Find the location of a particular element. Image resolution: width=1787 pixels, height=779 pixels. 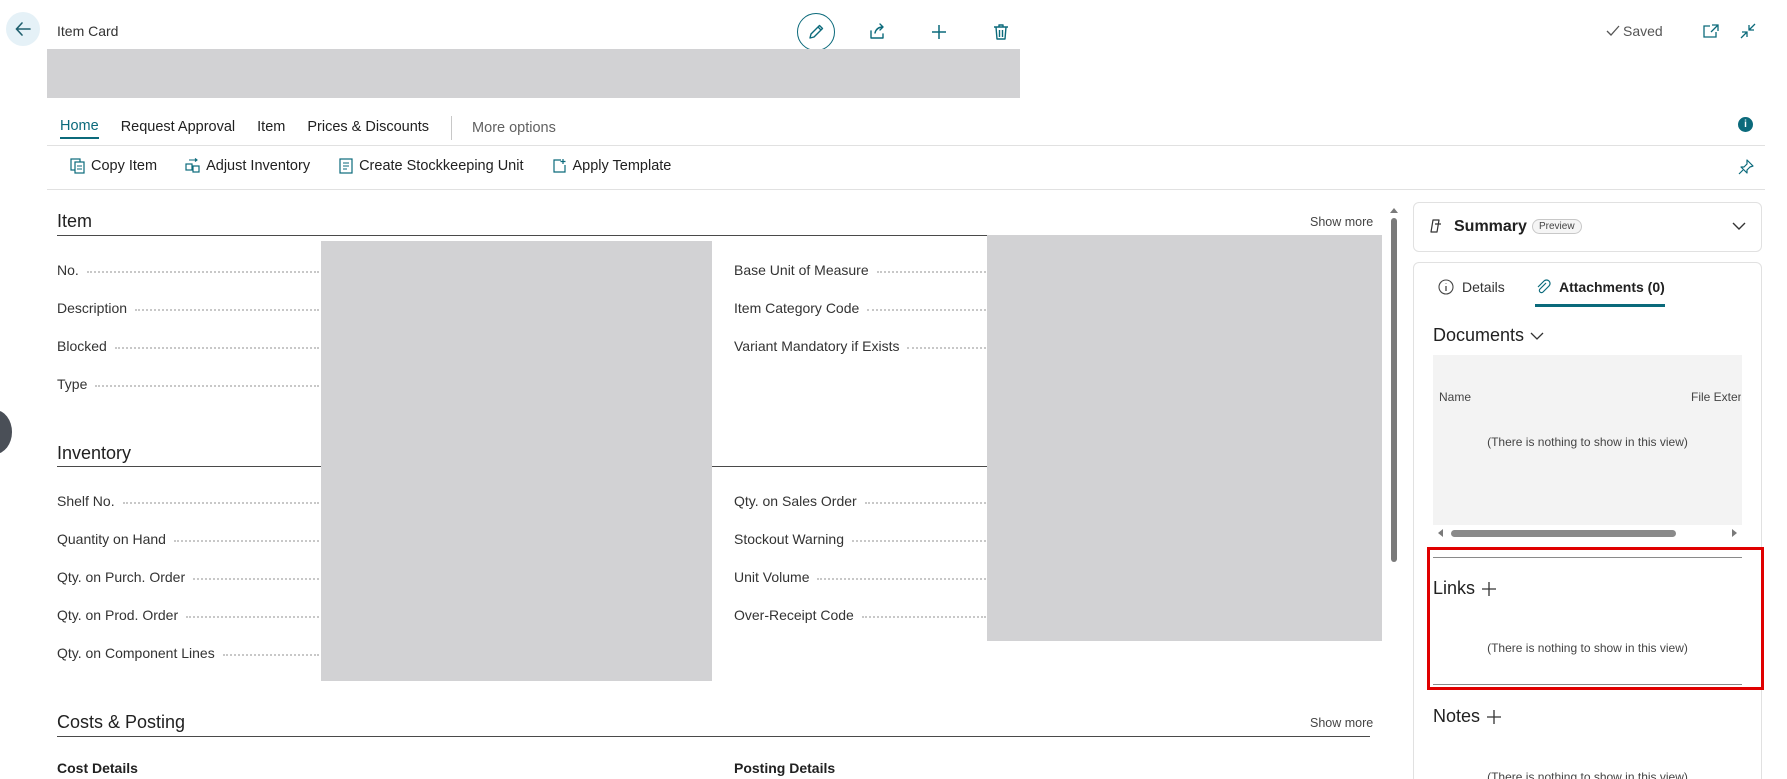

tab-attachments: Attachments (0) is located at coordinates (1600, 287).